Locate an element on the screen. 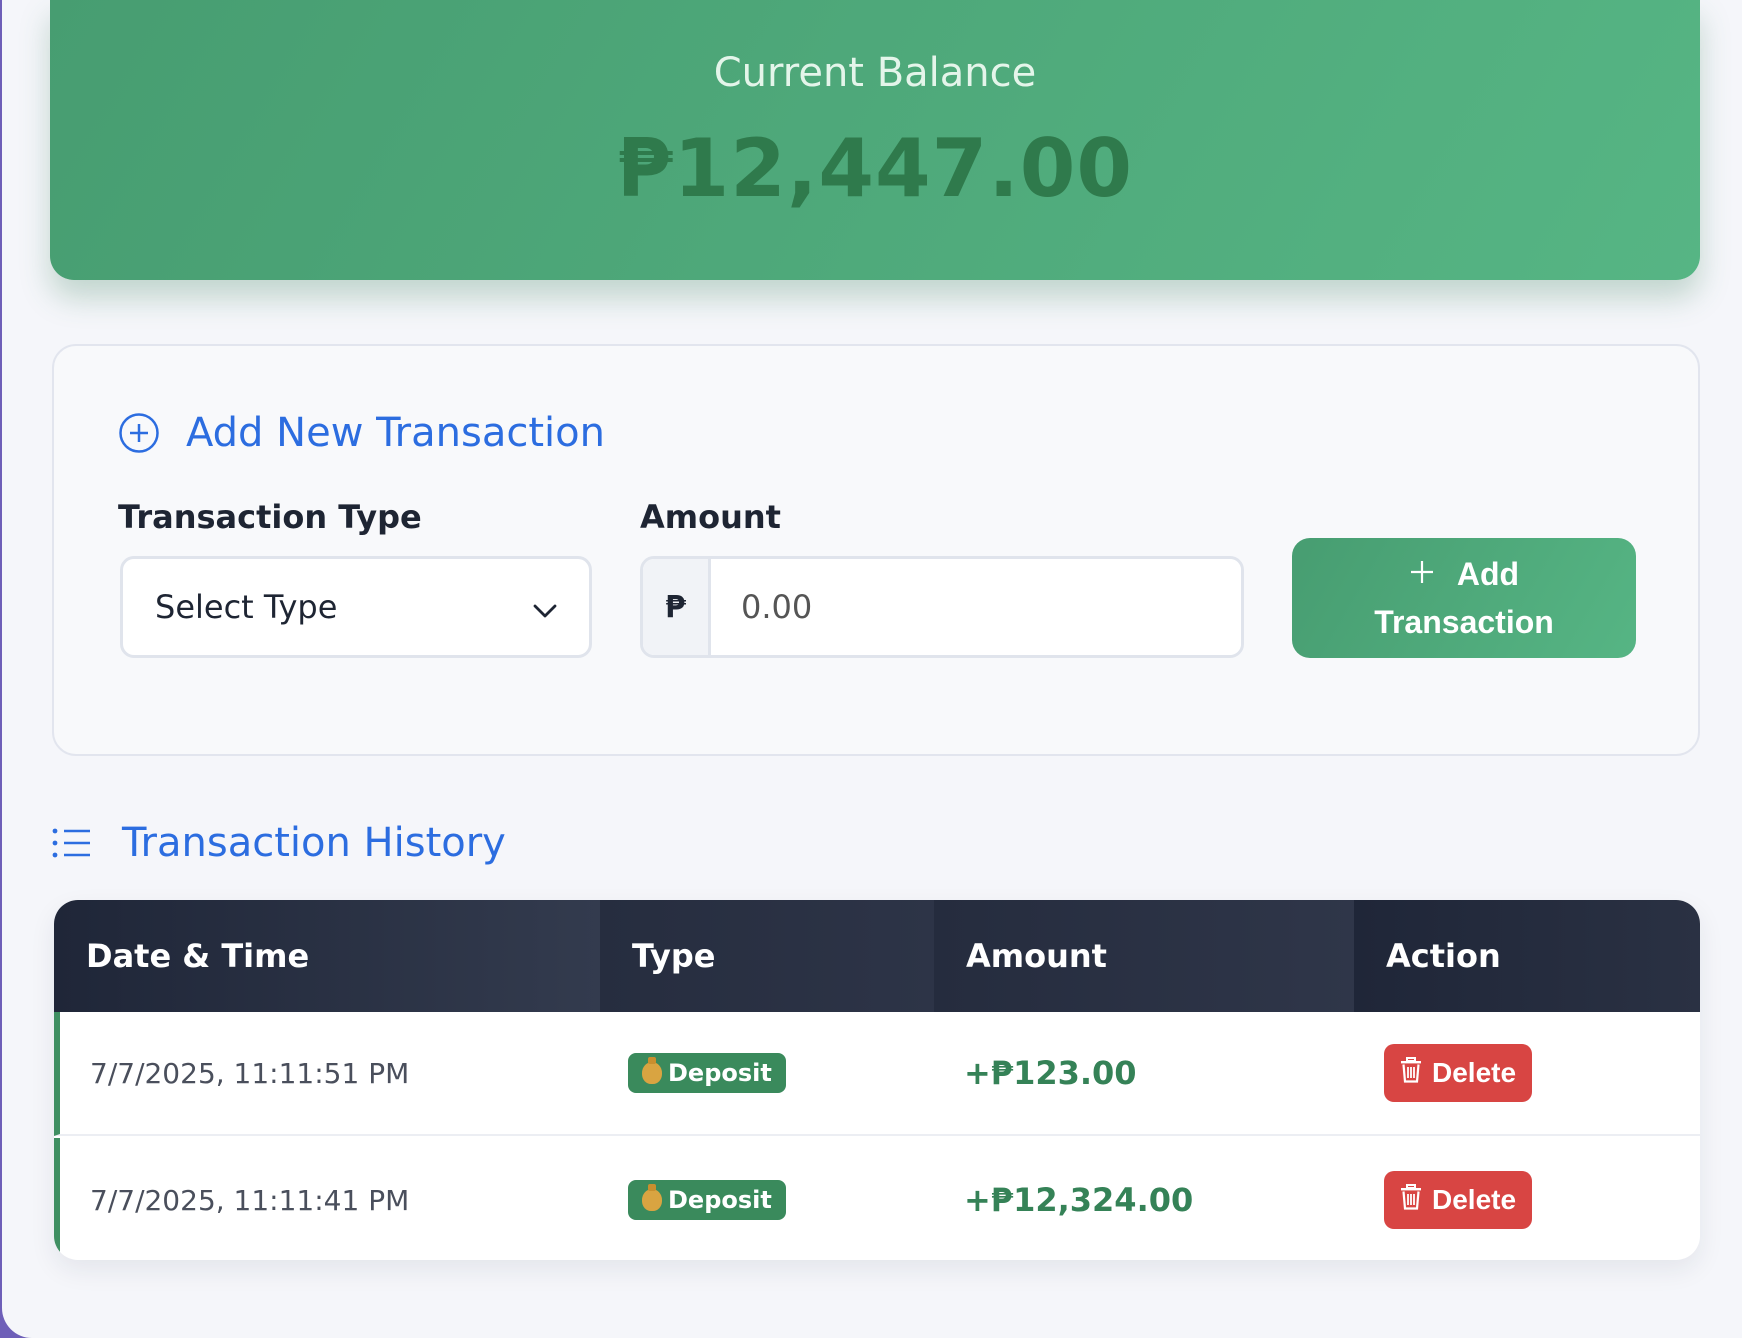  form-title: Add New Transaction is located at coordinates (361, 433).